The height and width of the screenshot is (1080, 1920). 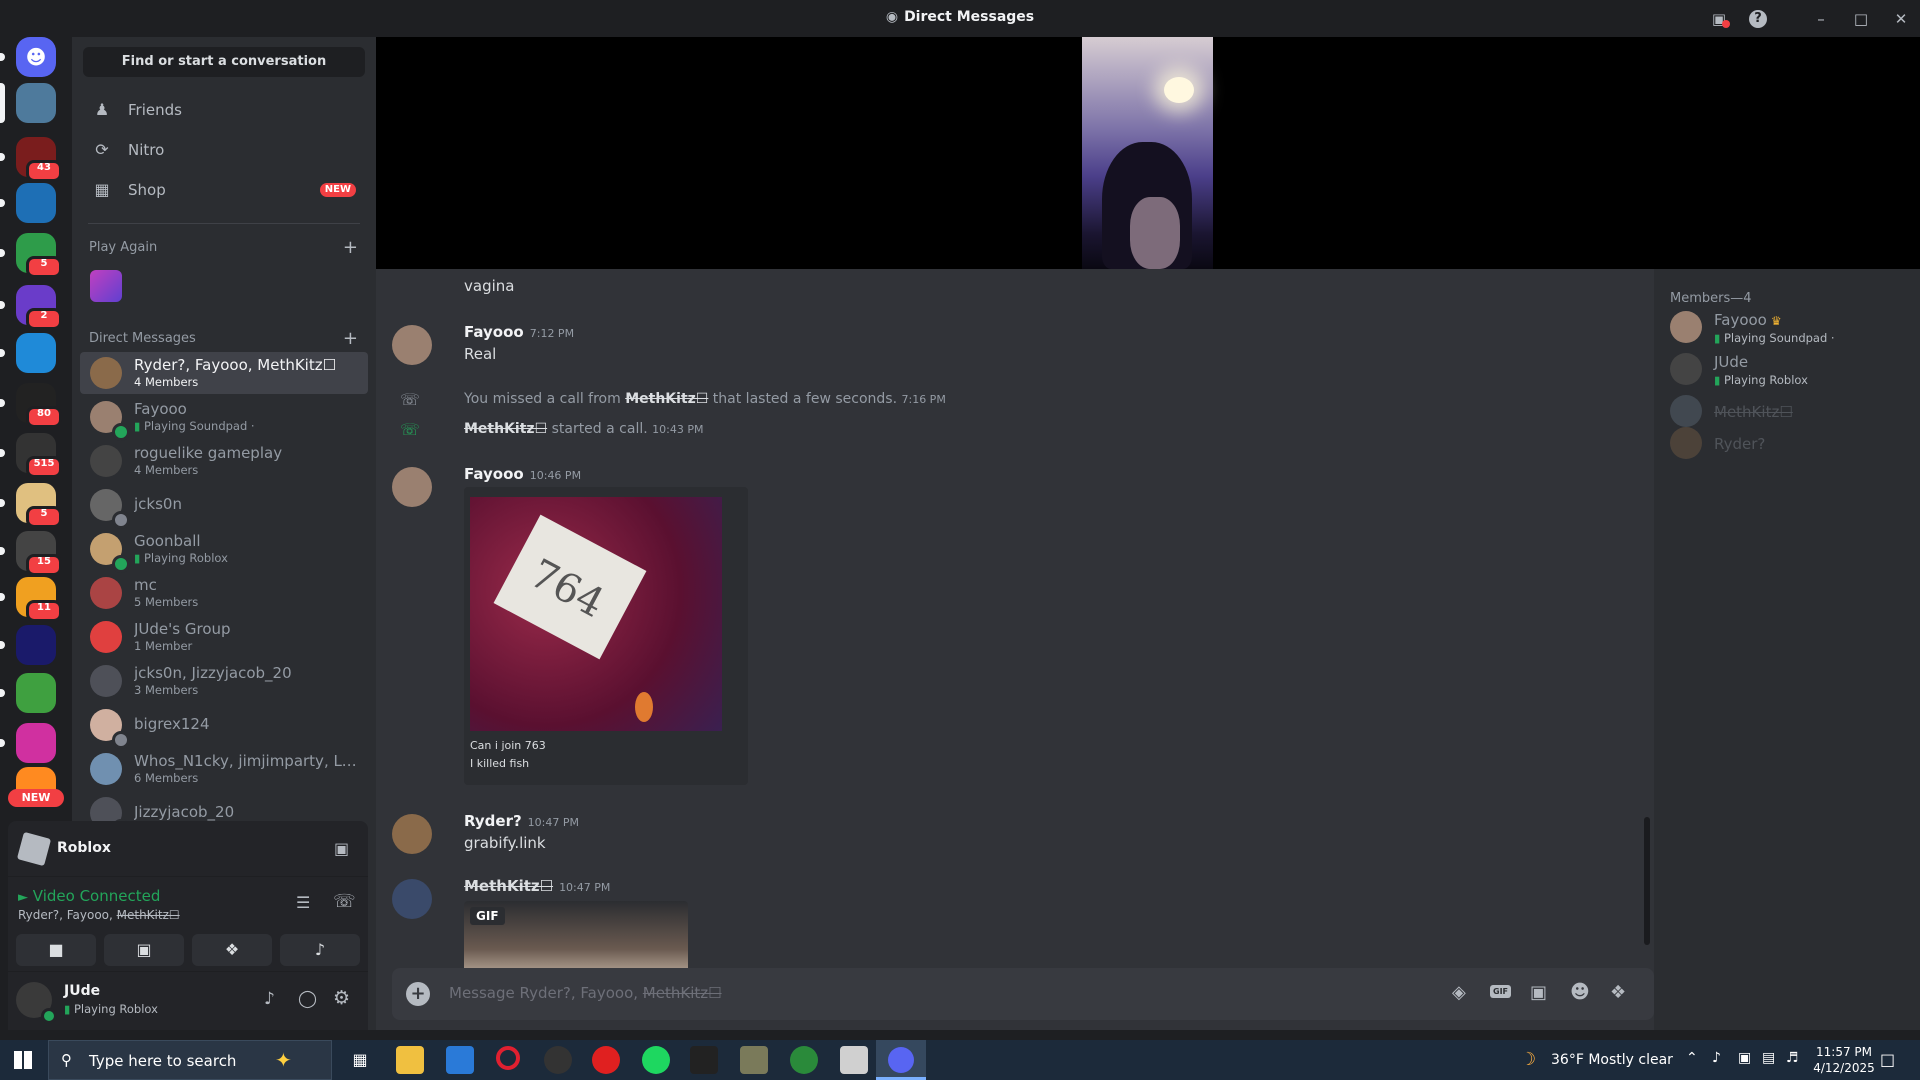 I want to click on server-icon: 2, so click(x=31, y=307).